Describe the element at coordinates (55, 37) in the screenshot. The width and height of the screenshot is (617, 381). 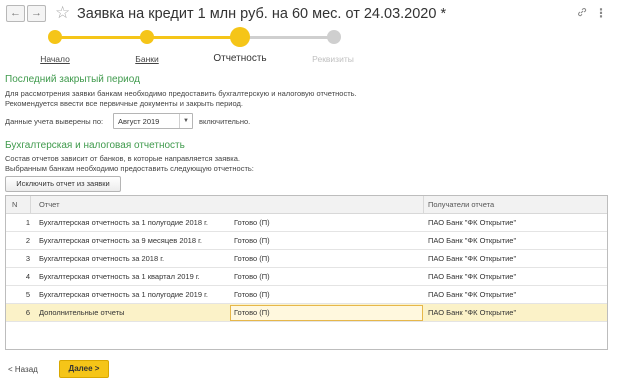
I see `step-dot-start` at that location.